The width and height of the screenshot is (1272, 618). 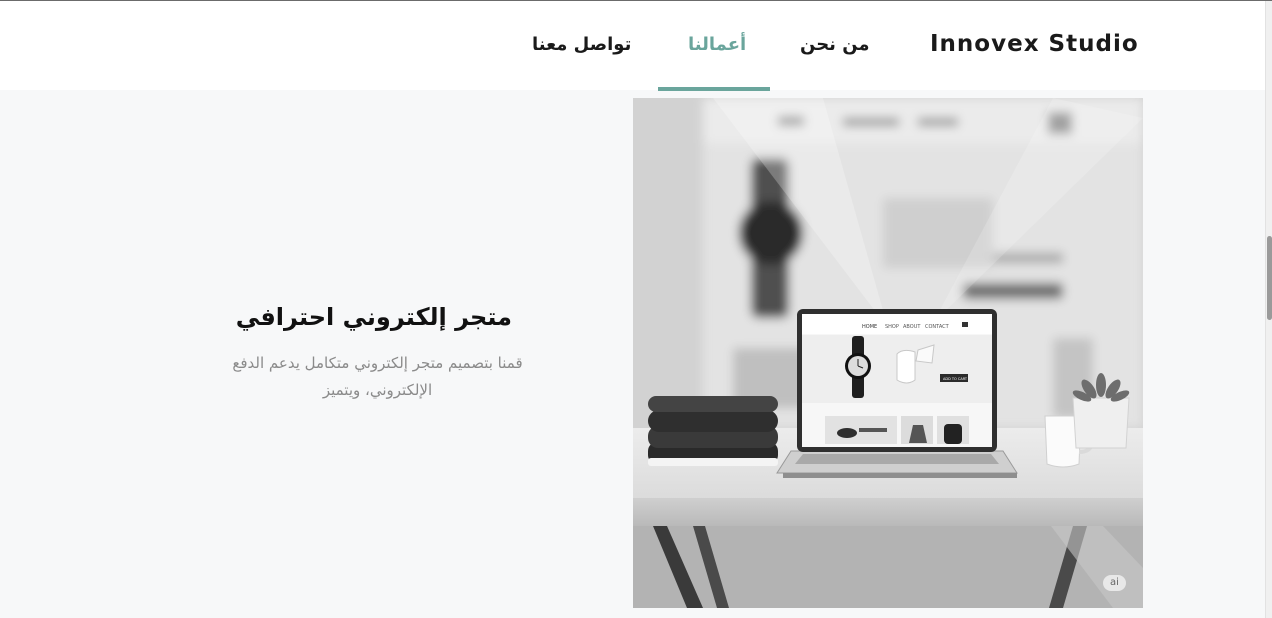 What do you see at coordinates (1269, 278) in the screenshot?
I see `page-scrollbar-thumb` at bounding box center [1269, 278].